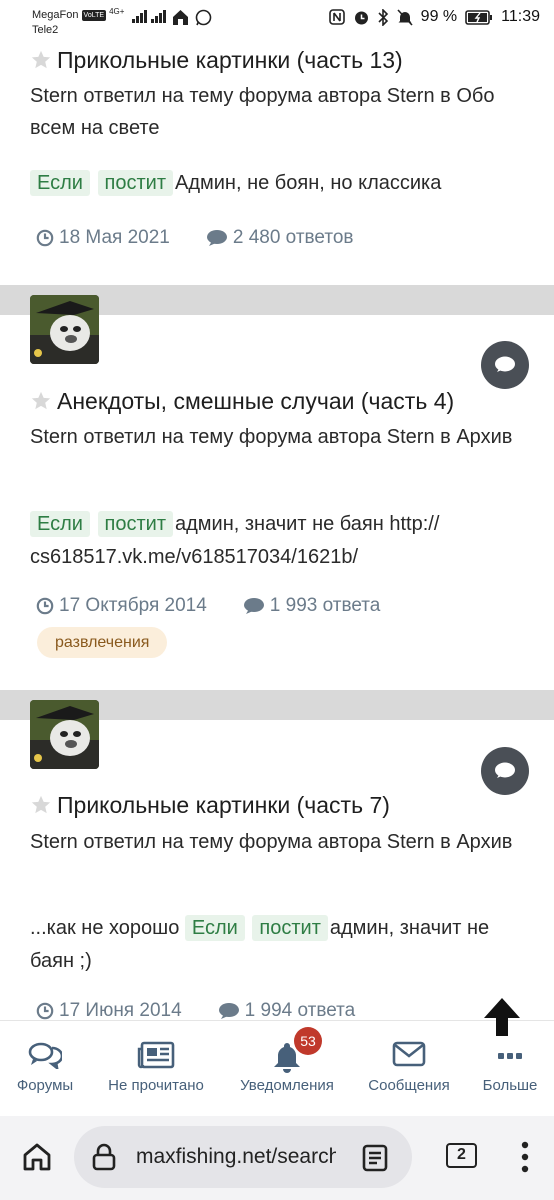  Describe the element at coordinates (277, 19) in the screenshot. I see `status-bar: MegaFon VoLTE 4G+ Tele2 99 % 11:39` at that location.